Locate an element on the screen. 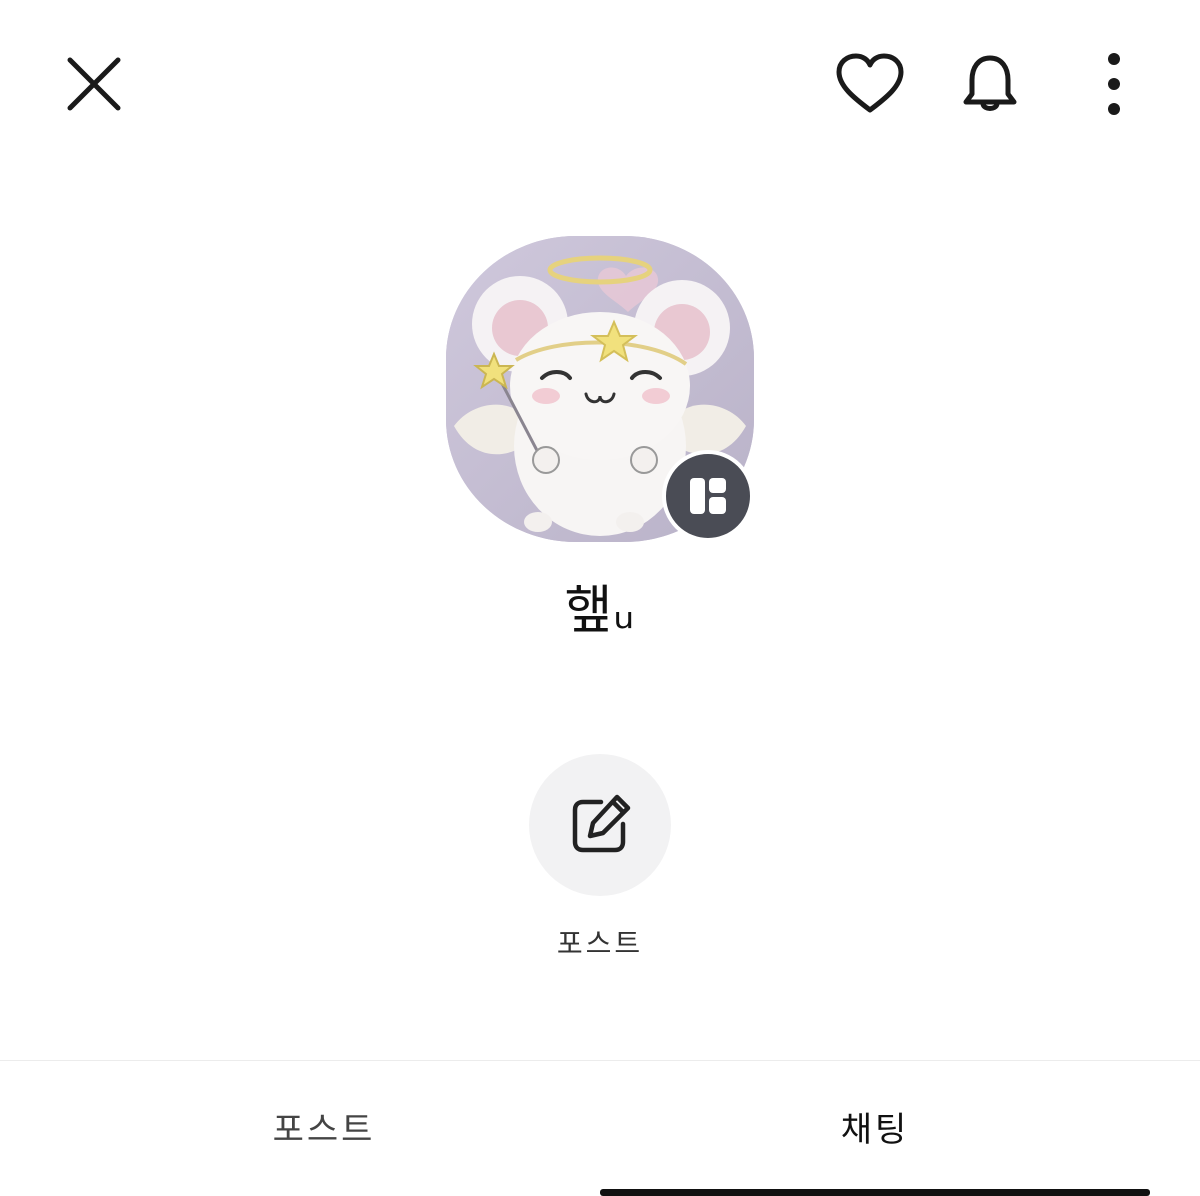 The height and width of the screenshot is (1196, 1200). profile-badge is located at coordinates (708, 496).